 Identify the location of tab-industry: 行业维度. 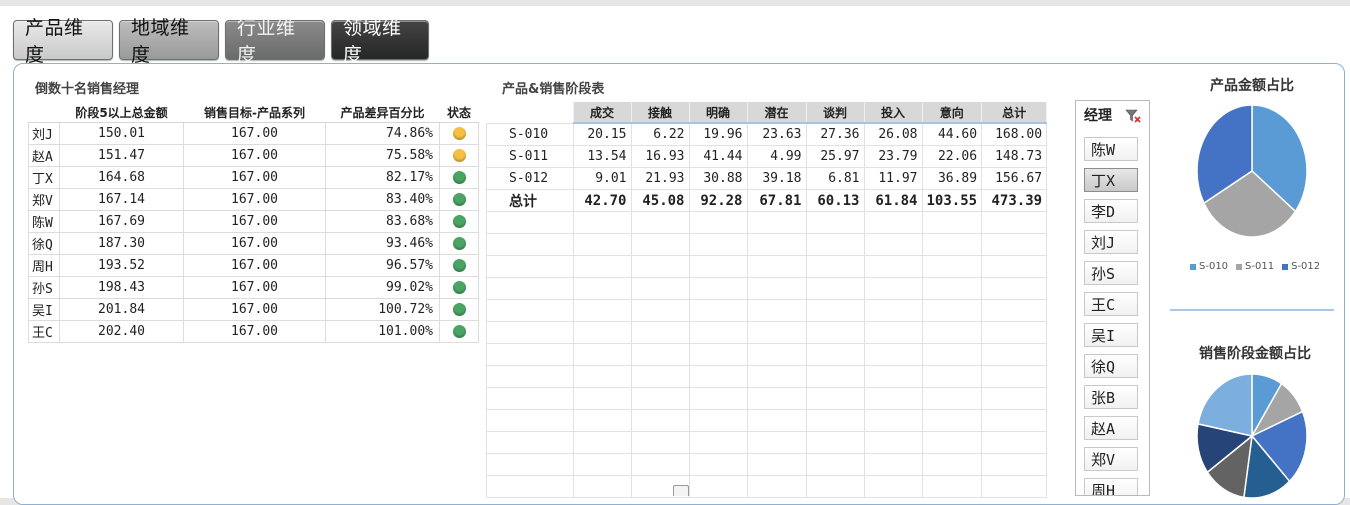
(275, 41).